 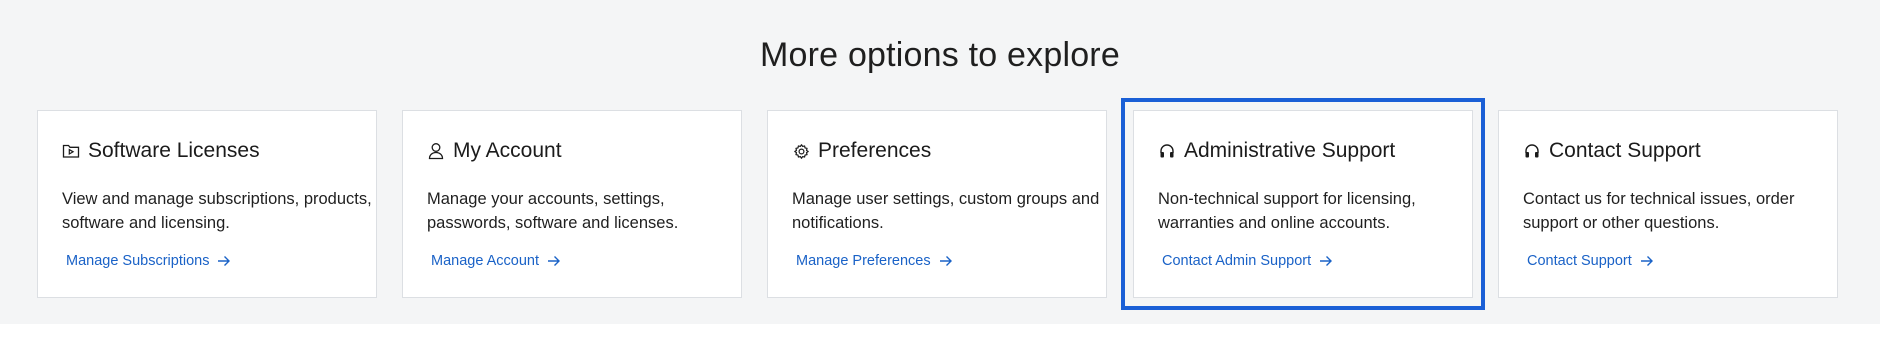 What do you see at coordinates (1625, 150) in the screenshot?
I see `card-title-label: Contact Support` at bounding box center [1625, 150].